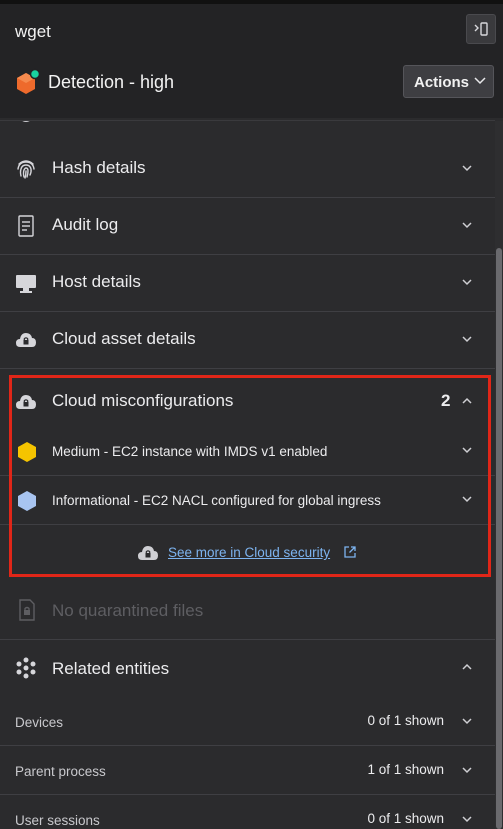  What do you see at coordinates (26, 226) in the screenshot?
I see `document-icon` at bounding box center [26, 226].